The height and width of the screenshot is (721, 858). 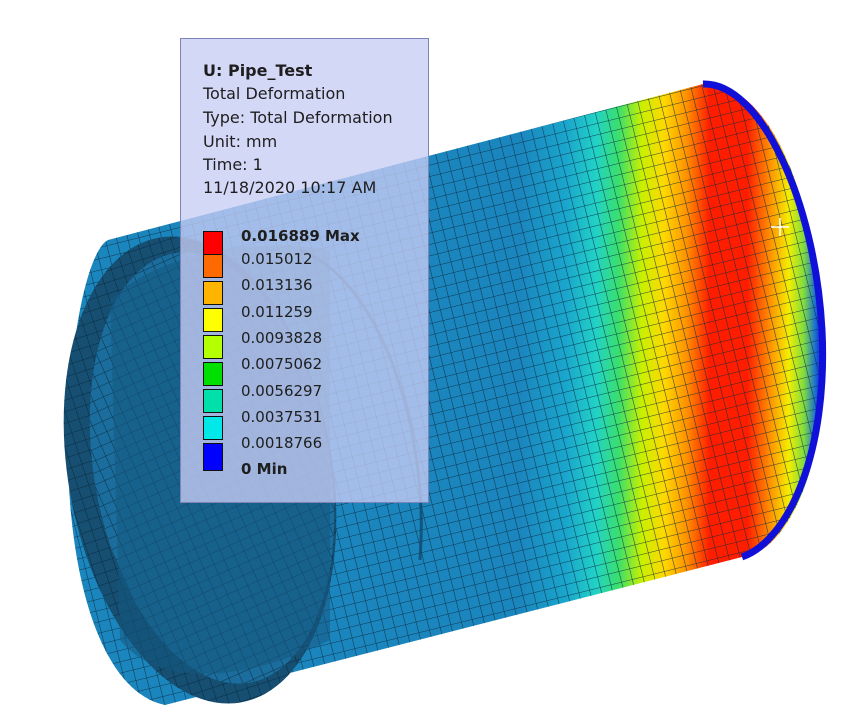 What do you see at coordinates (258, 70) in the screenshot?
I see `legend-title: U: Pipe_Test` at bounding box center [258, 70].